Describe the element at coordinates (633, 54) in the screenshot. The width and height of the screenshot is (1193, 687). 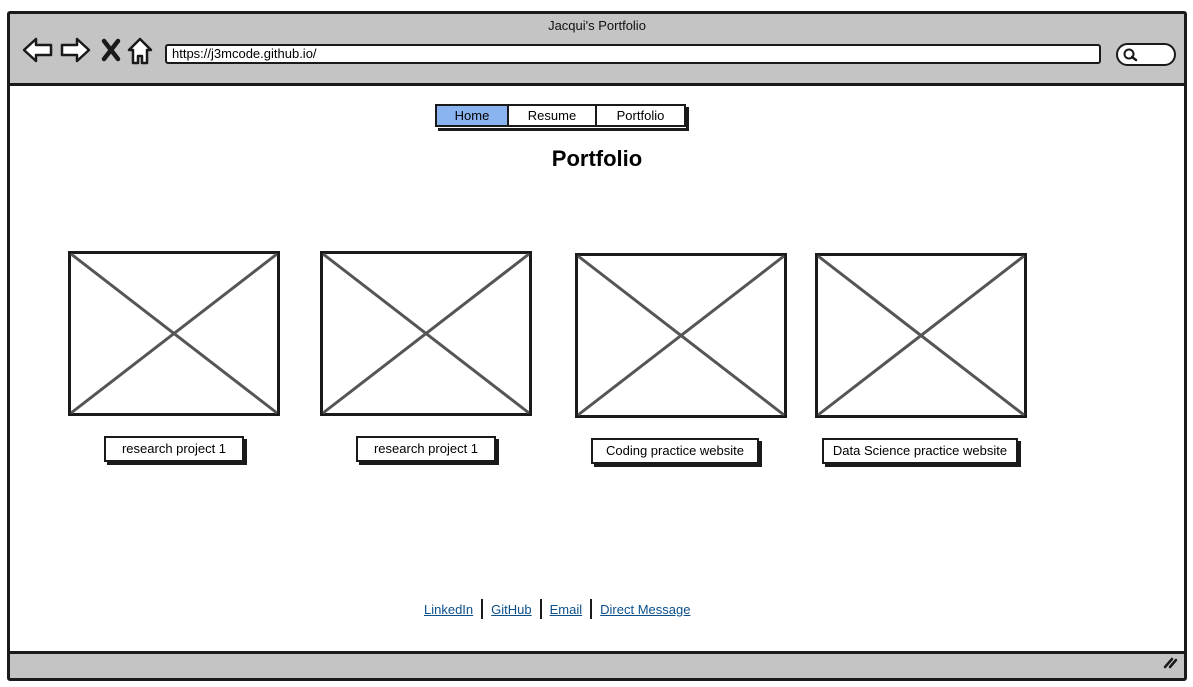
I see `address-bar: https://j3mcode.github.io/` at that location.